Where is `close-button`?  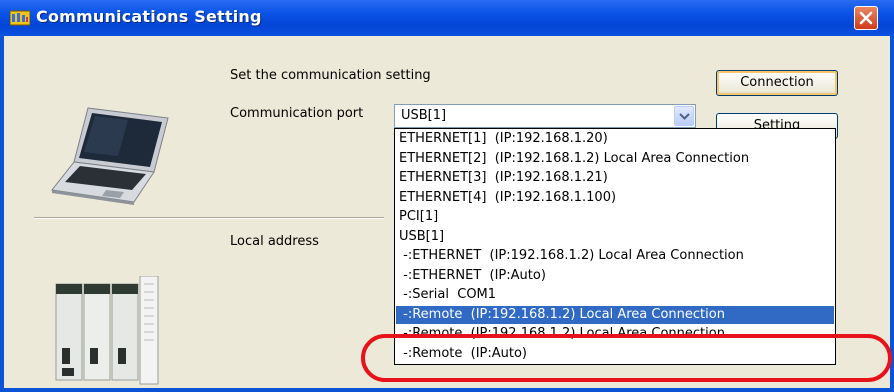 close-button is located at coordinates (866, 18).